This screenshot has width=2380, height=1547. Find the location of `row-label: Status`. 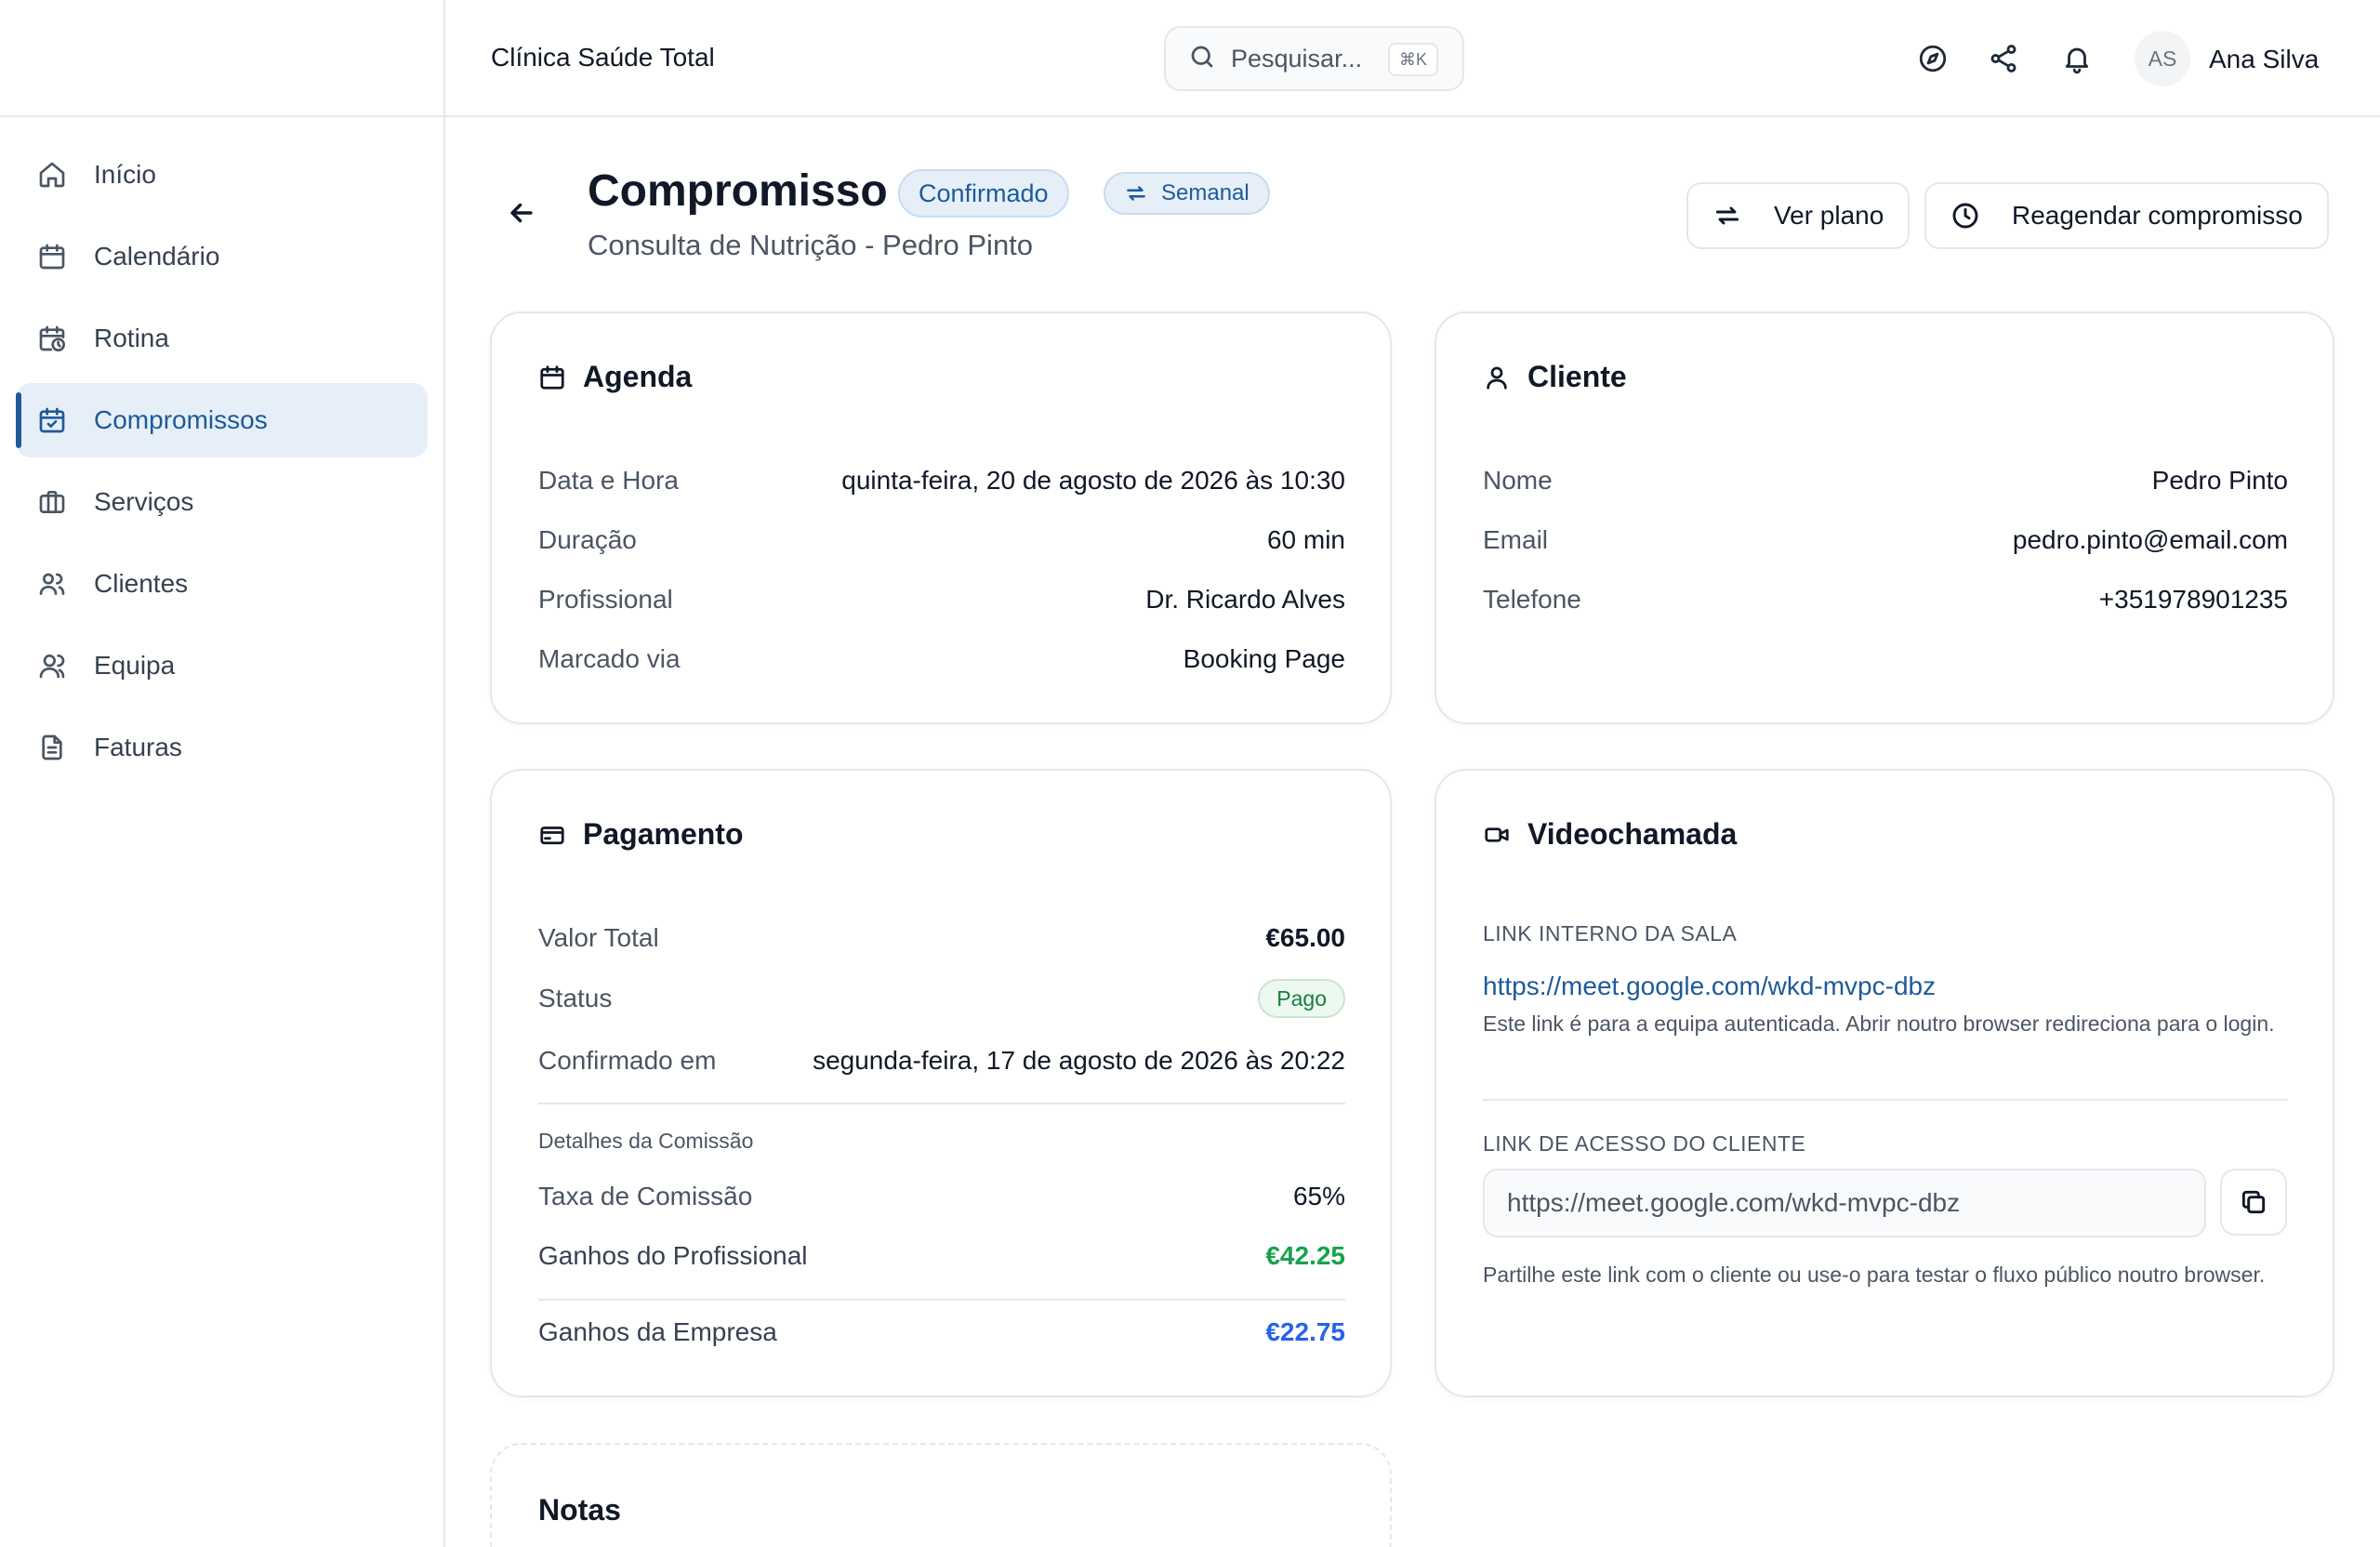

row-label: Status is located at coordinates (575, 998).